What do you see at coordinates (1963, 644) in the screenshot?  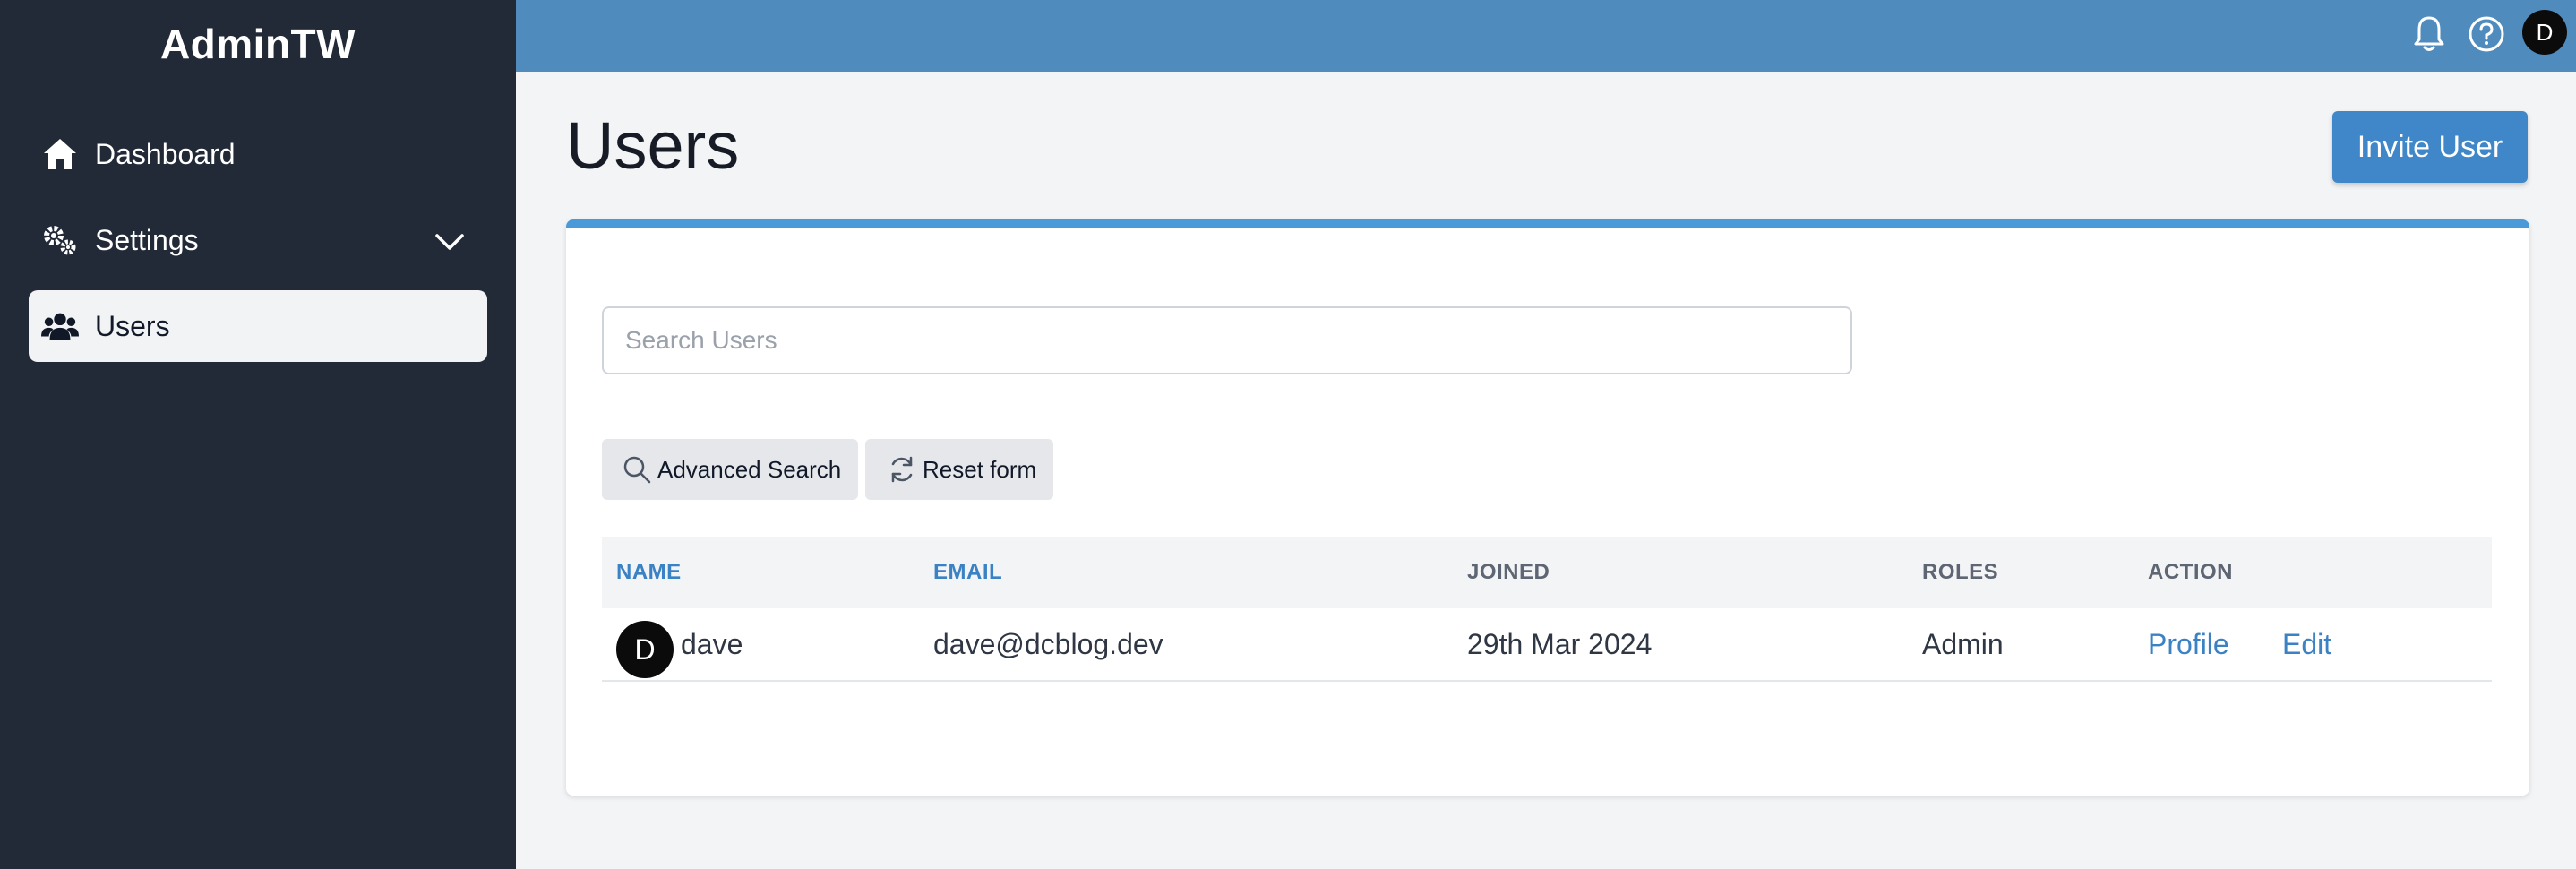 I see `user-roles: Admin` at bounding box center [1963, 644].